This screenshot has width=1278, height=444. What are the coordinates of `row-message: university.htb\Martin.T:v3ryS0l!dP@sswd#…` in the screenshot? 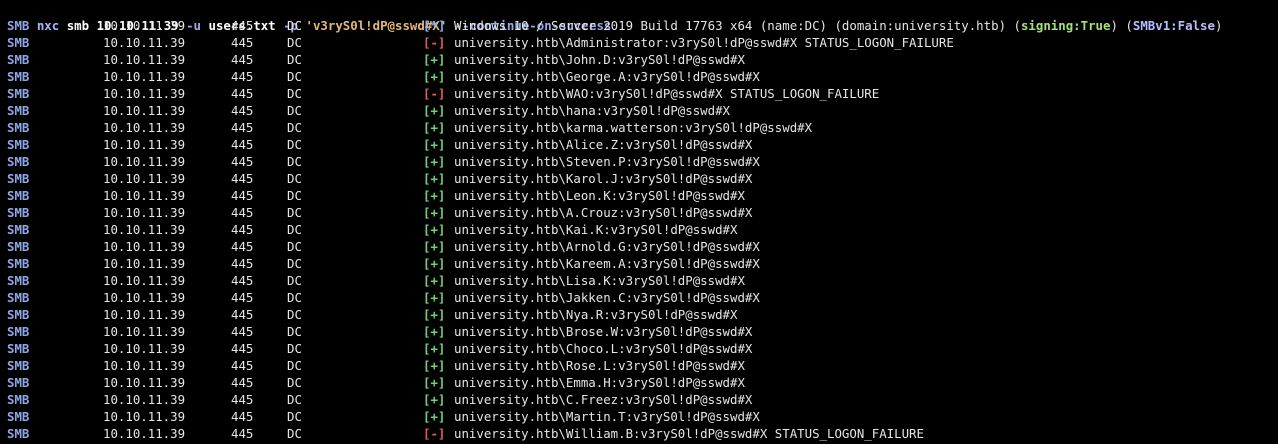 It's located at (607, 416).